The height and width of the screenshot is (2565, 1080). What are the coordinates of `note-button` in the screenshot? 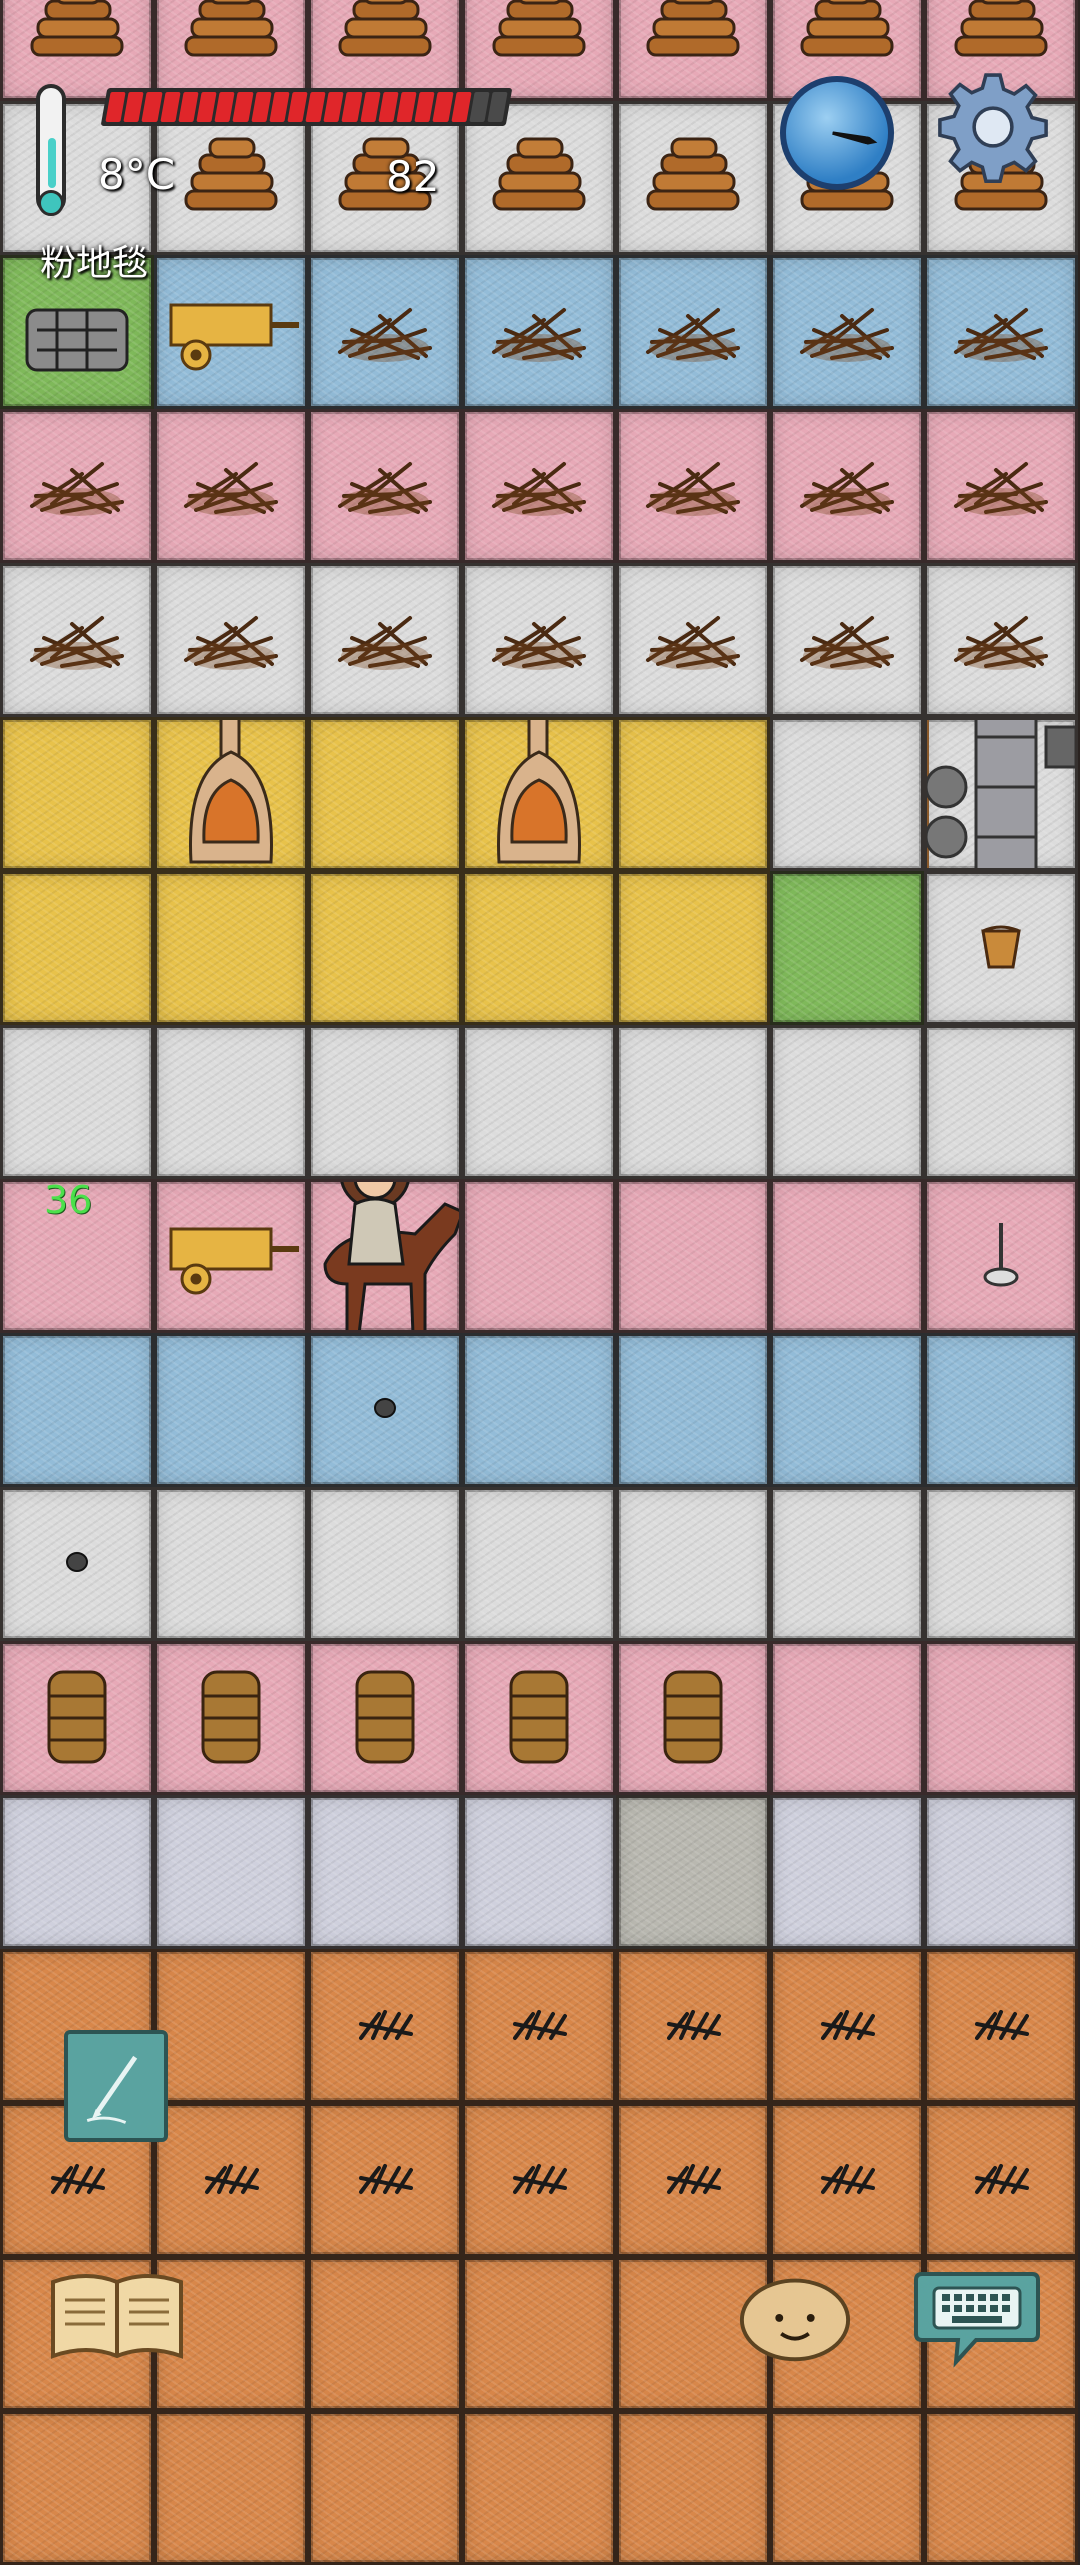 It's located at (116, 2086).